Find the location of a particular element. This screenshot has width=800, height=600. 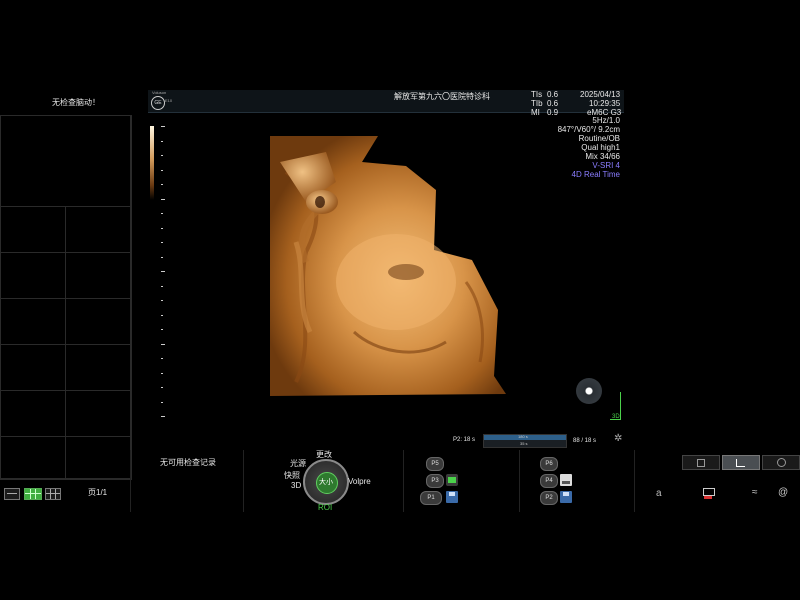

cine-top-label: 180 s is located at coordinates (523, 436).